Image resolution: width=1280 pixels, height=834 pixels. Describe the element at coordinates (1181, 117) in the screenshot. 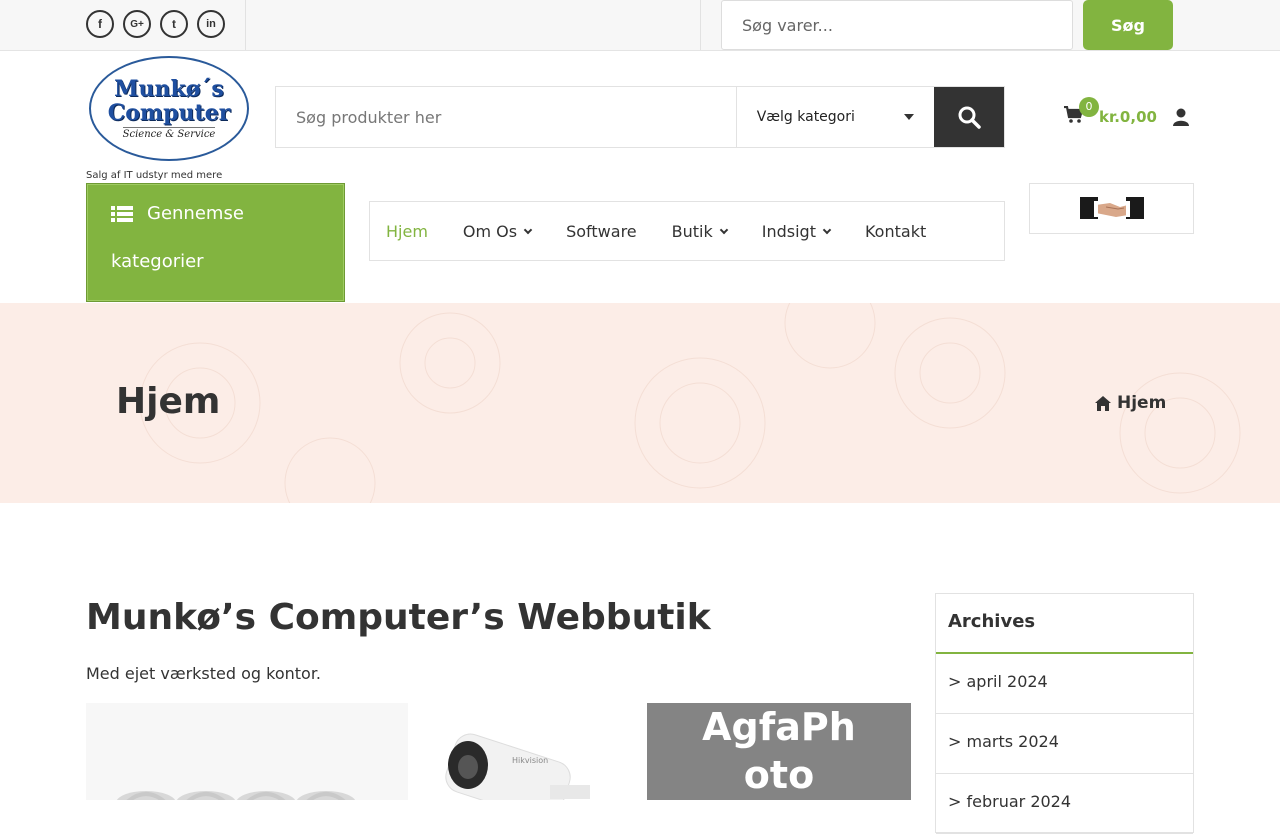

I see `user-icon` at that location.